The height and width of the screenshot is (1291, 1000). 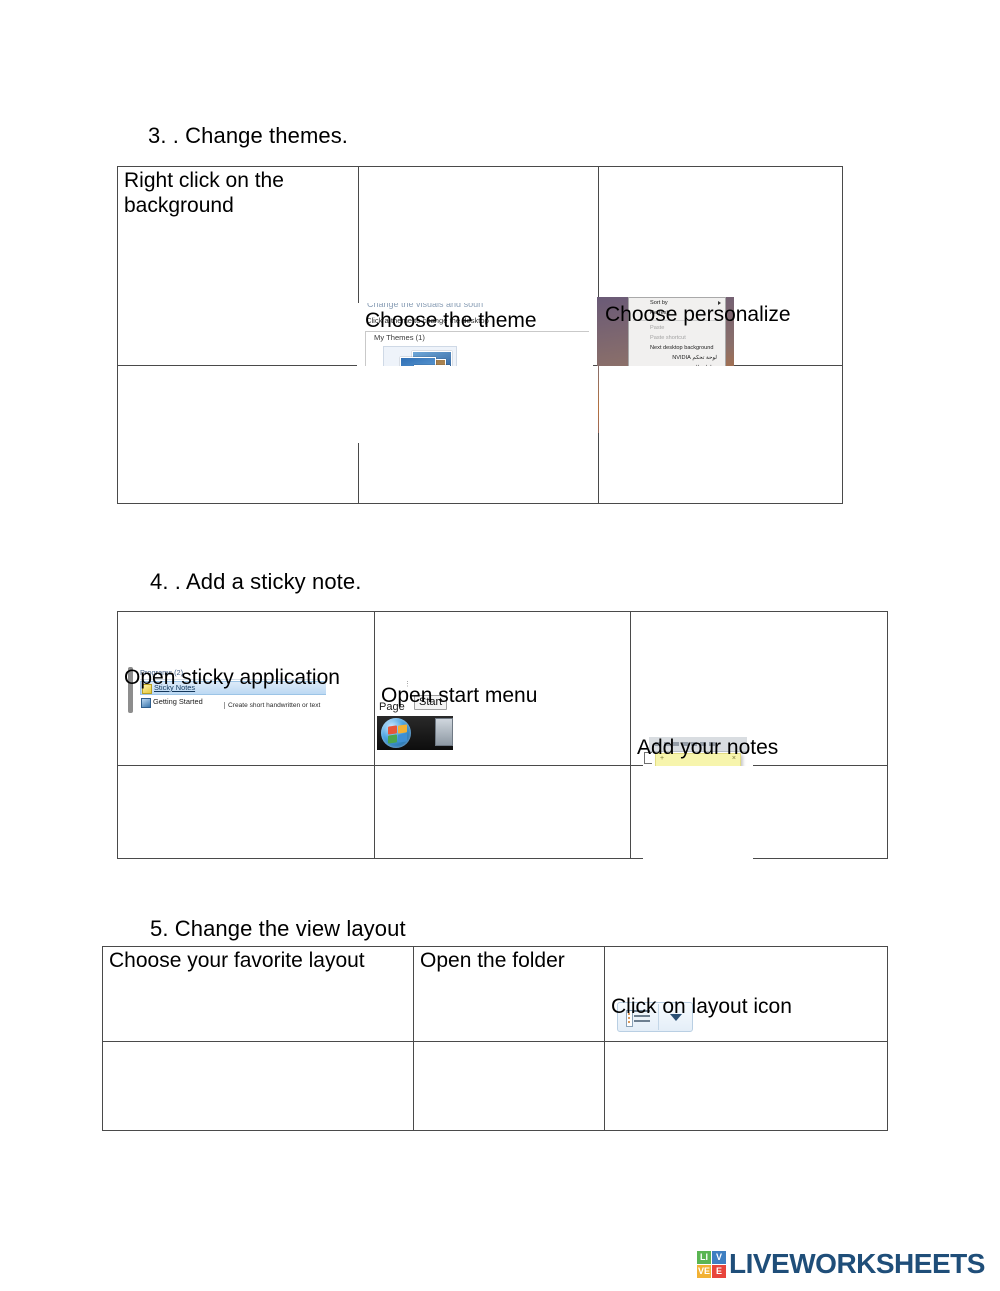 What do you see at coordinates (704, 1271) in the screenshot?
I see `logo-block-ve: VE` at bounding box center [704, 1271].